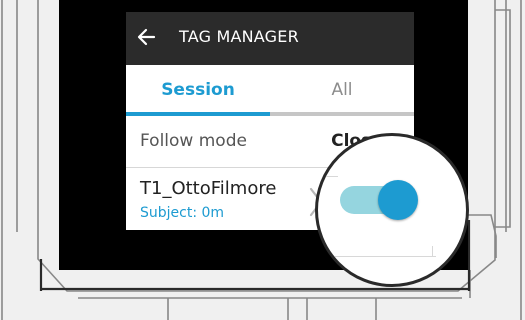 The height and width of the screenshot is (320, 525). I want to click on arrow-left-icon, so click(147, 37).